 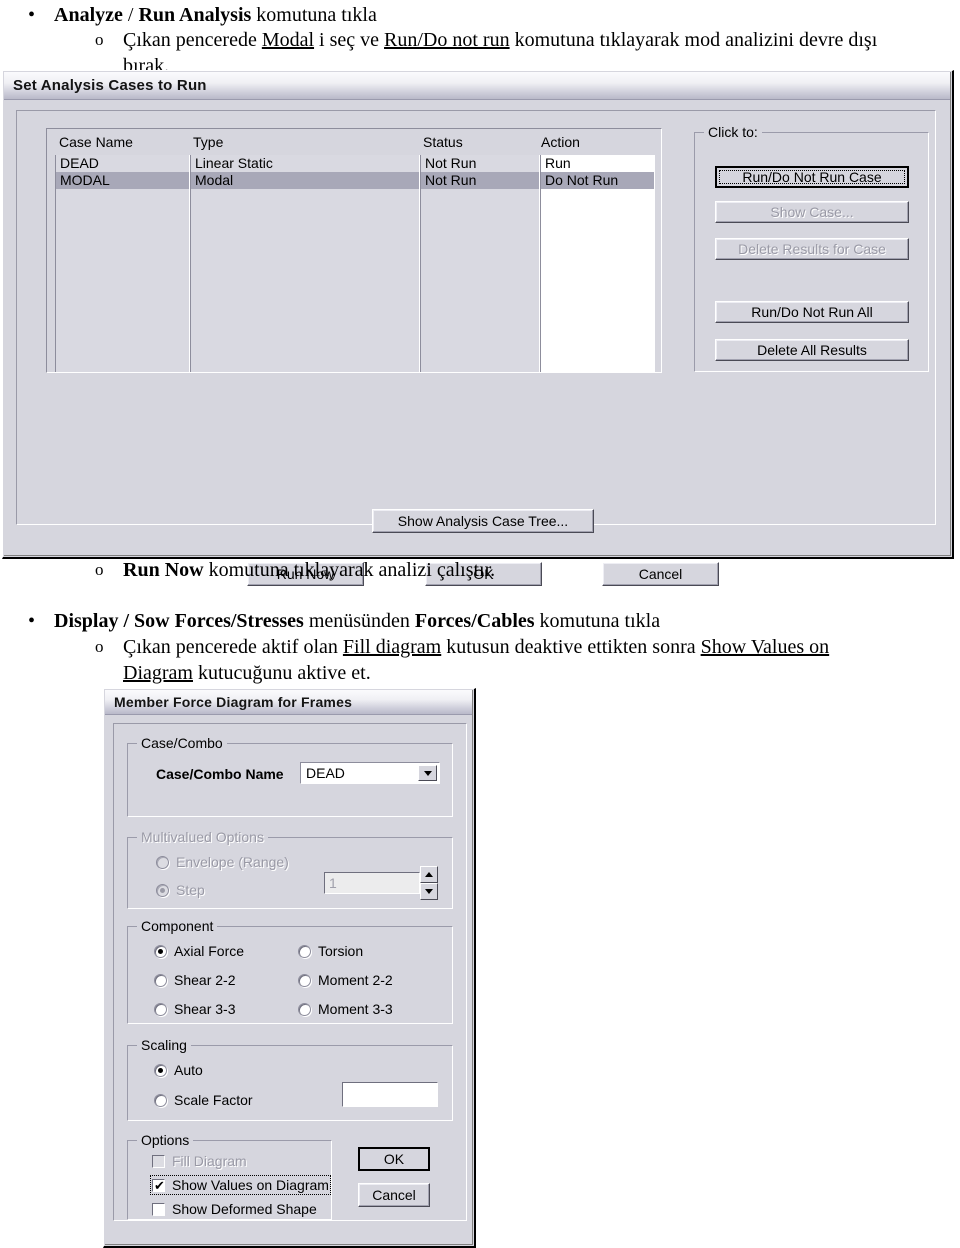 I want to click on table-column-case-name: DEAD MODAL, so click(x=122, y=263).